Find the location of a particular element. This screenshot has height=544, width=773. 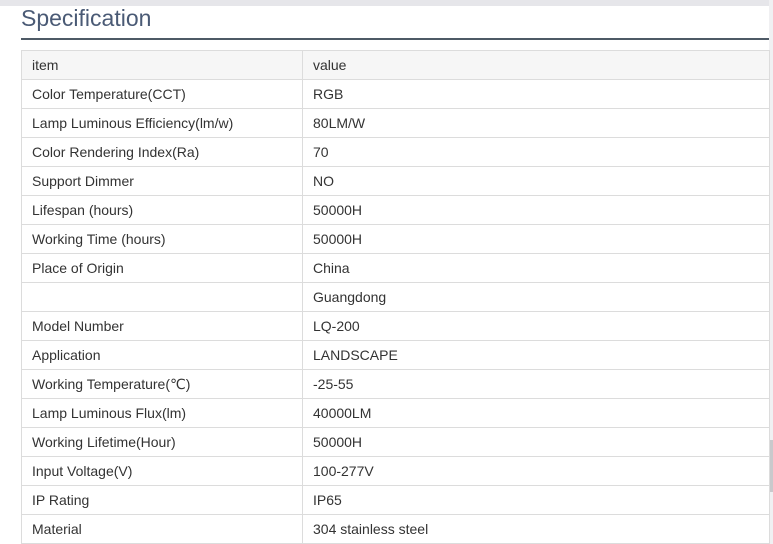

table-row: Working Time (hours) 50000H is located at coordinates (395, 239).